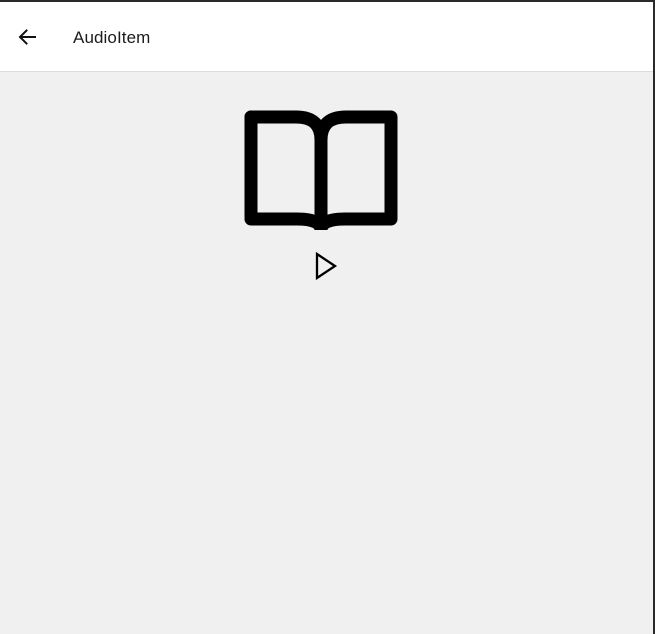 Image resolution: width=655 pixels, height=634 pixels. I want to click on back-button, so click(27, 37).